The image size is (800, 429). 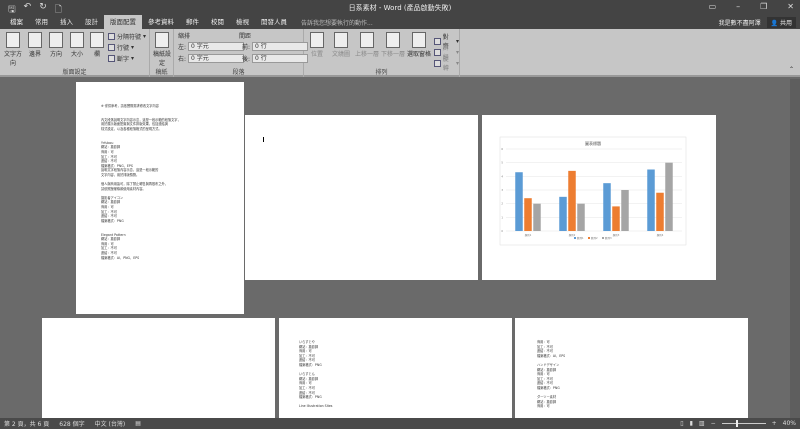 What do you see at coordinates (97, 45) in the screenshot?
I see `columns-button: 欄` at bounding box center [97, 45].